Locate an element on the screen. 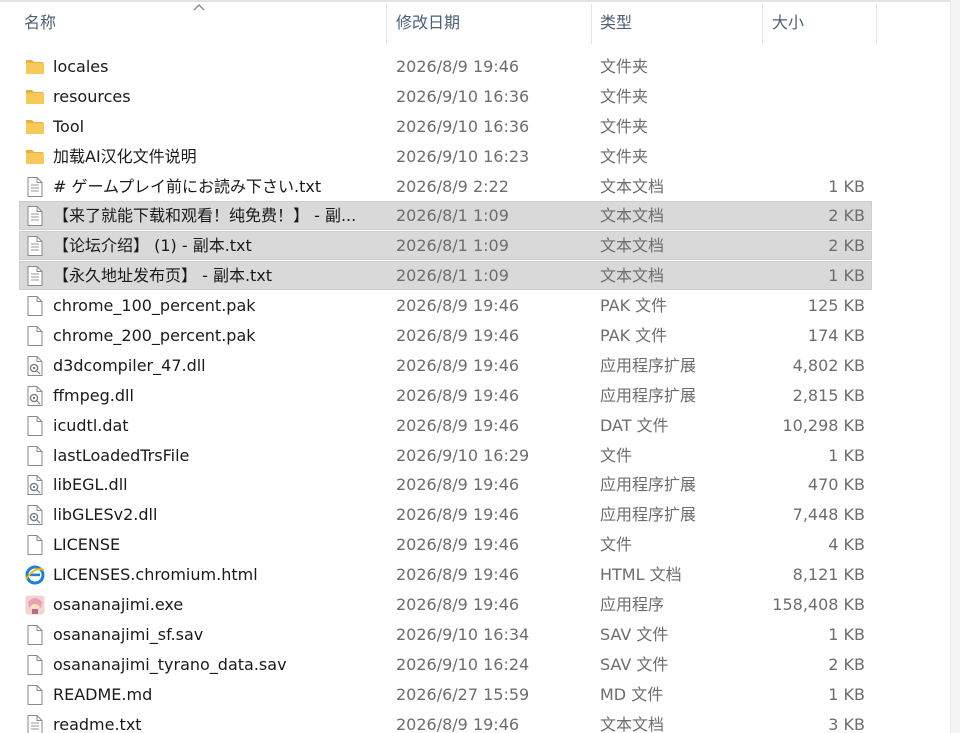  file-name: d3dcompiler_47.dll is located at coordinates (129, 365).